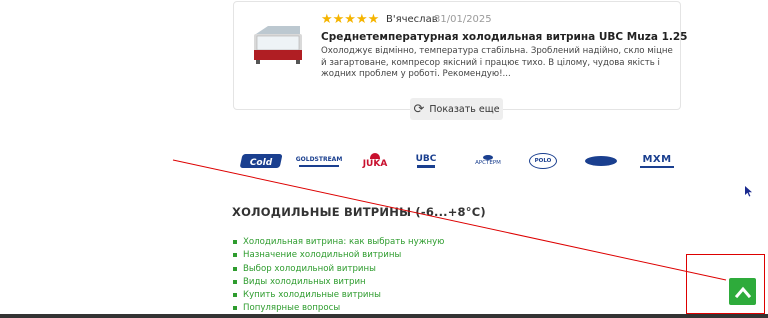  I want to click on chevron-up-icon, so click(742, 292).